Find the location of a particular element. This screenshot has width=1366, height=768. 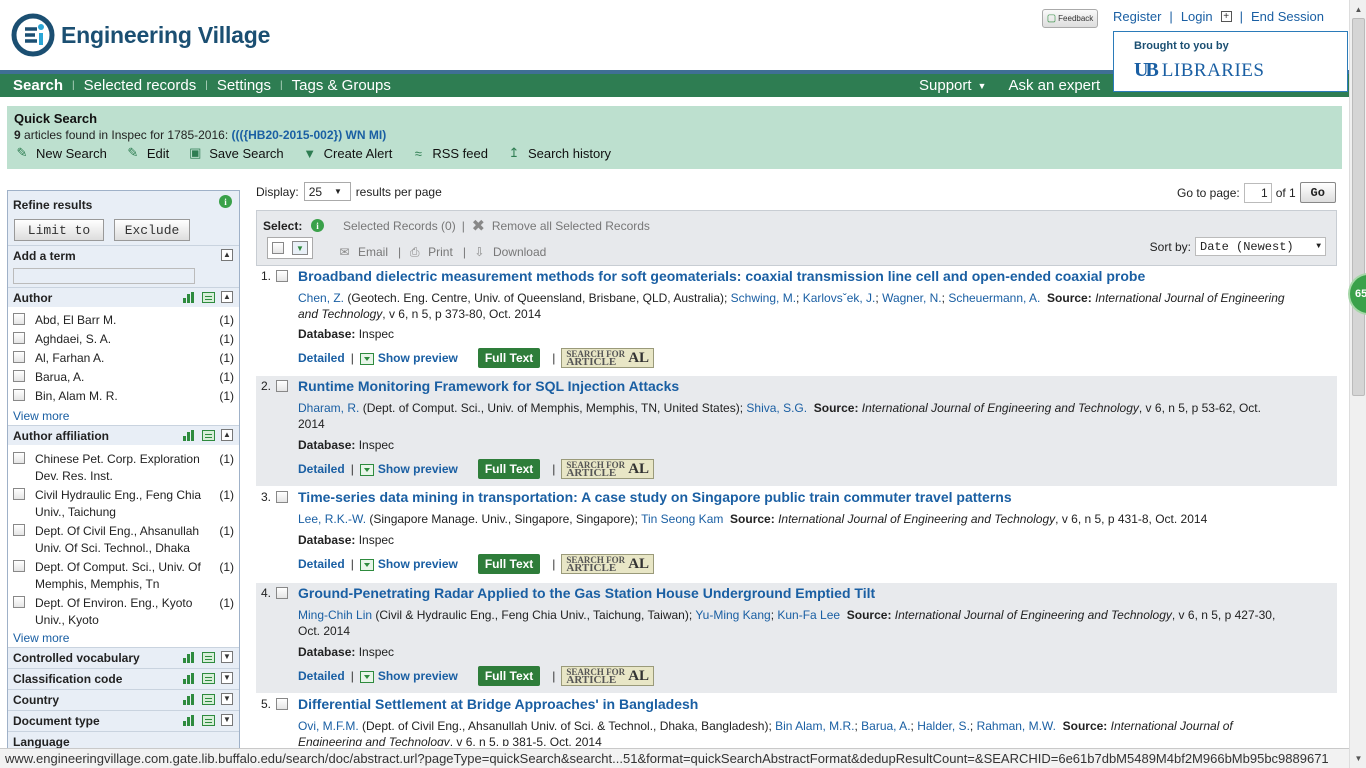

nav-support: Support is located at coordinates (945, 85).